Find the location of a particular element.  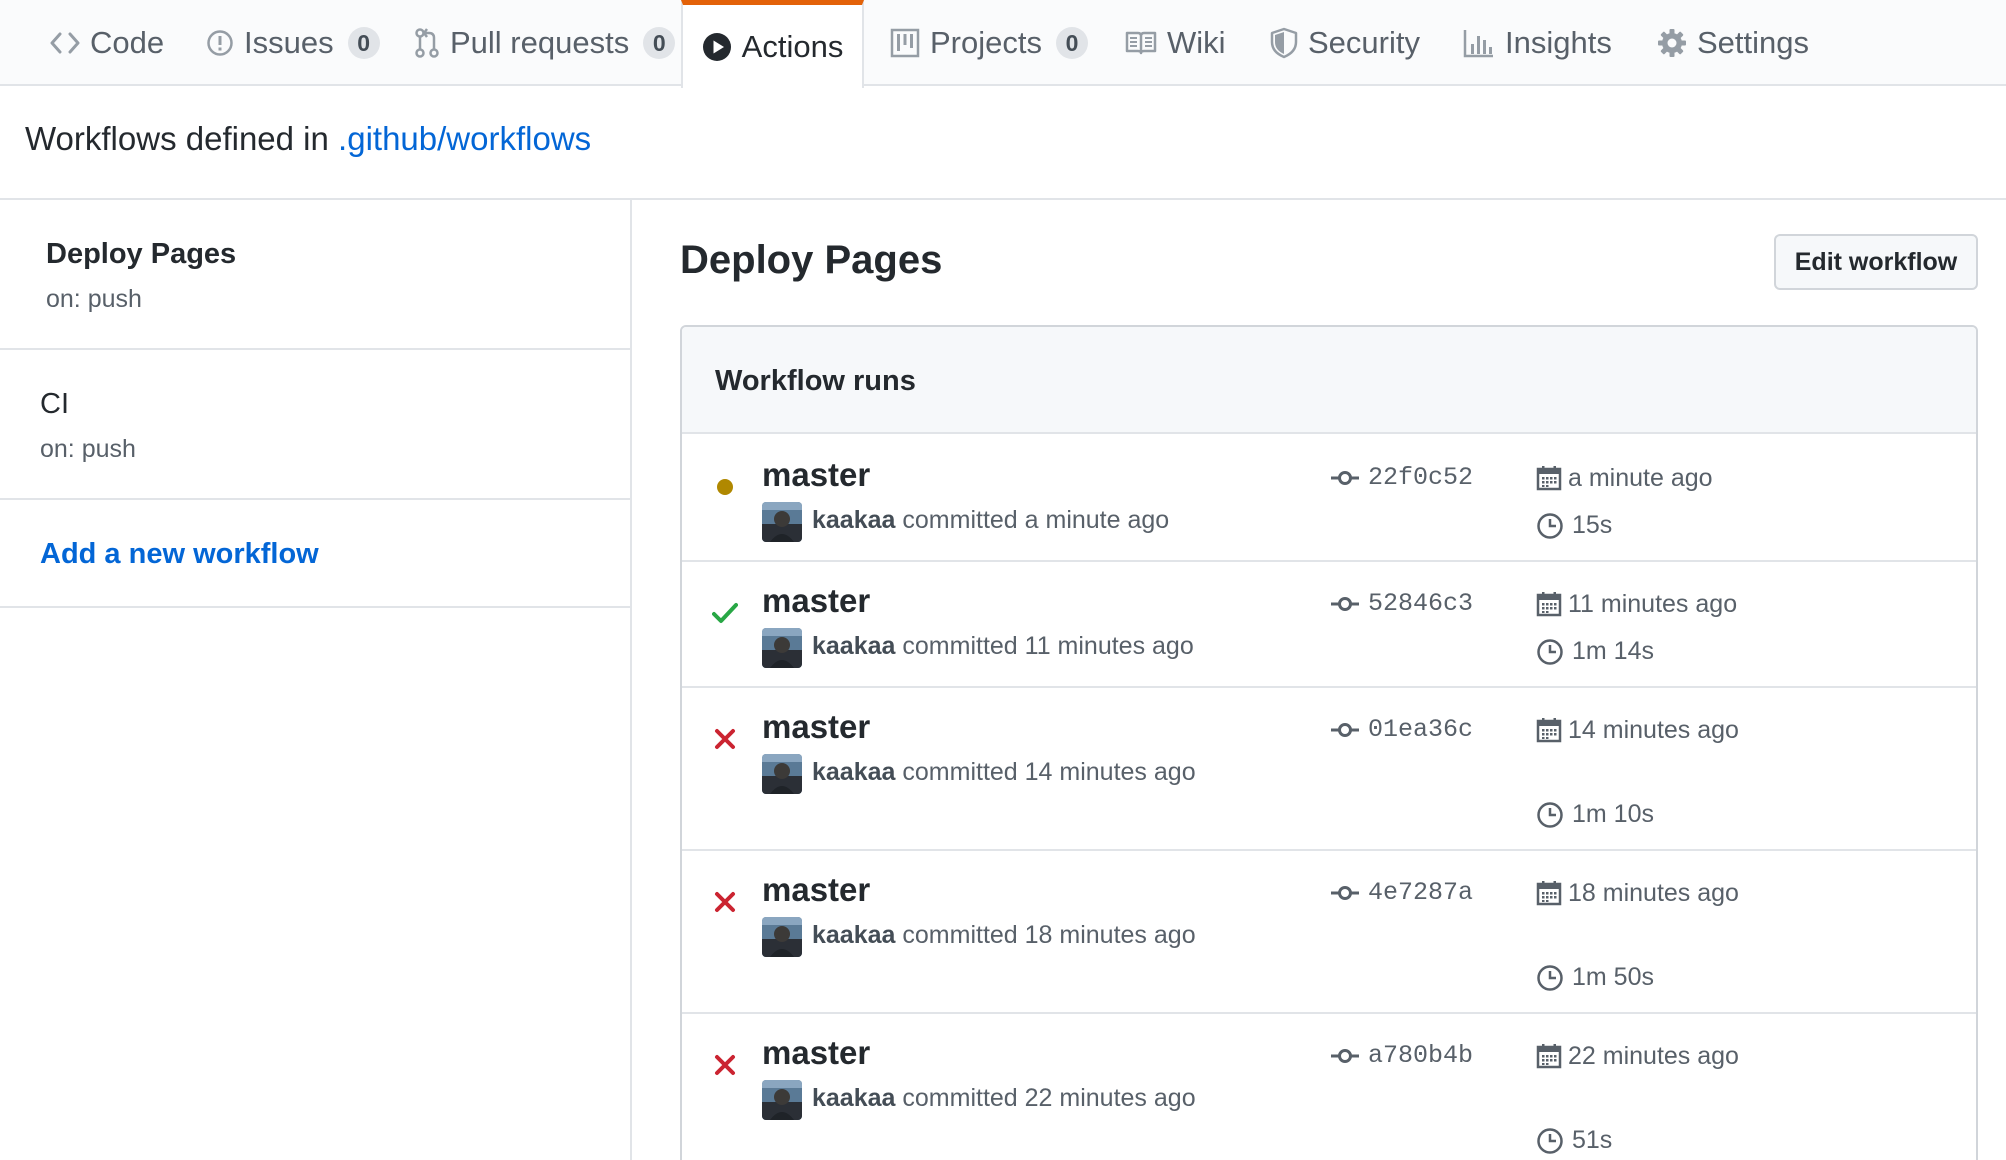

run-started: 22 minutes ago is located at coordinates (1646, 1056).